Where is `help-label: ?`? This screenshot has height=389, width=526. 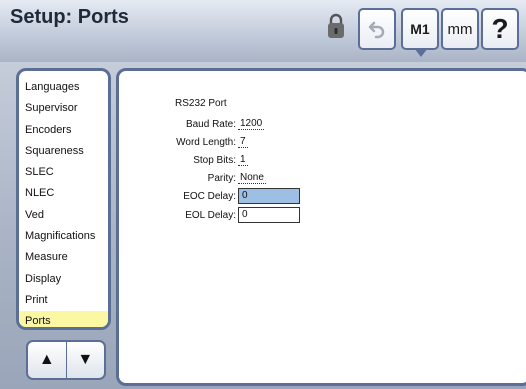 help-label: ? is located at coordinates (500, 28).